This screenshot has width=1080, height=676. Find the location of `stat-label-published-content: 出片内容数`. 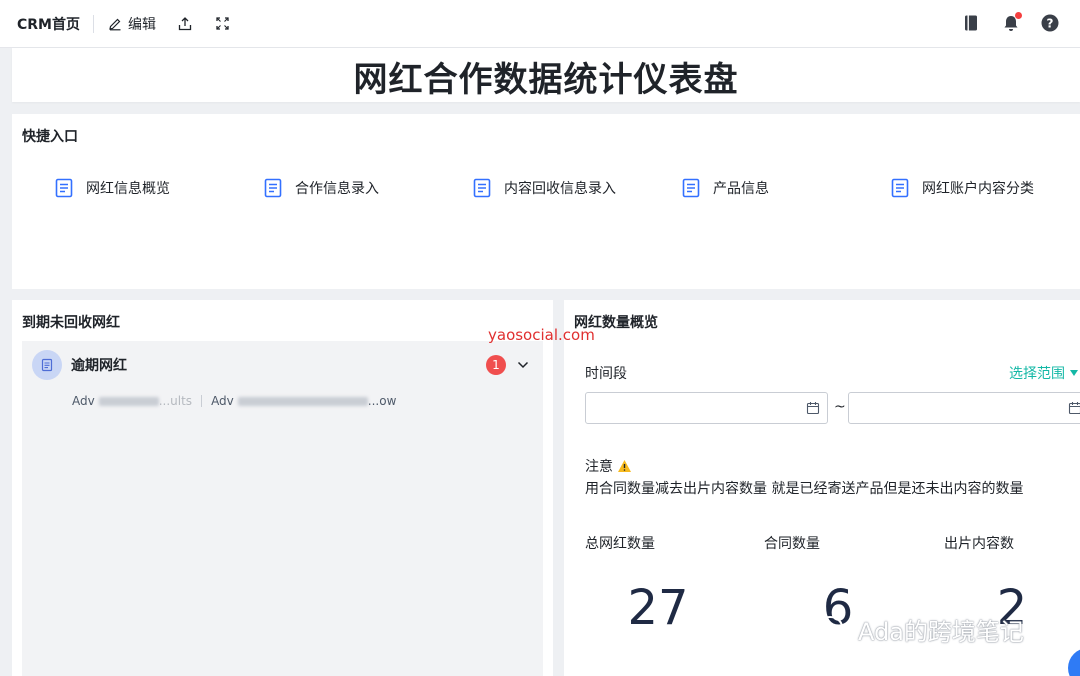

stat-label-published-content: 出片内容数 is located at coordinates (979, 544).